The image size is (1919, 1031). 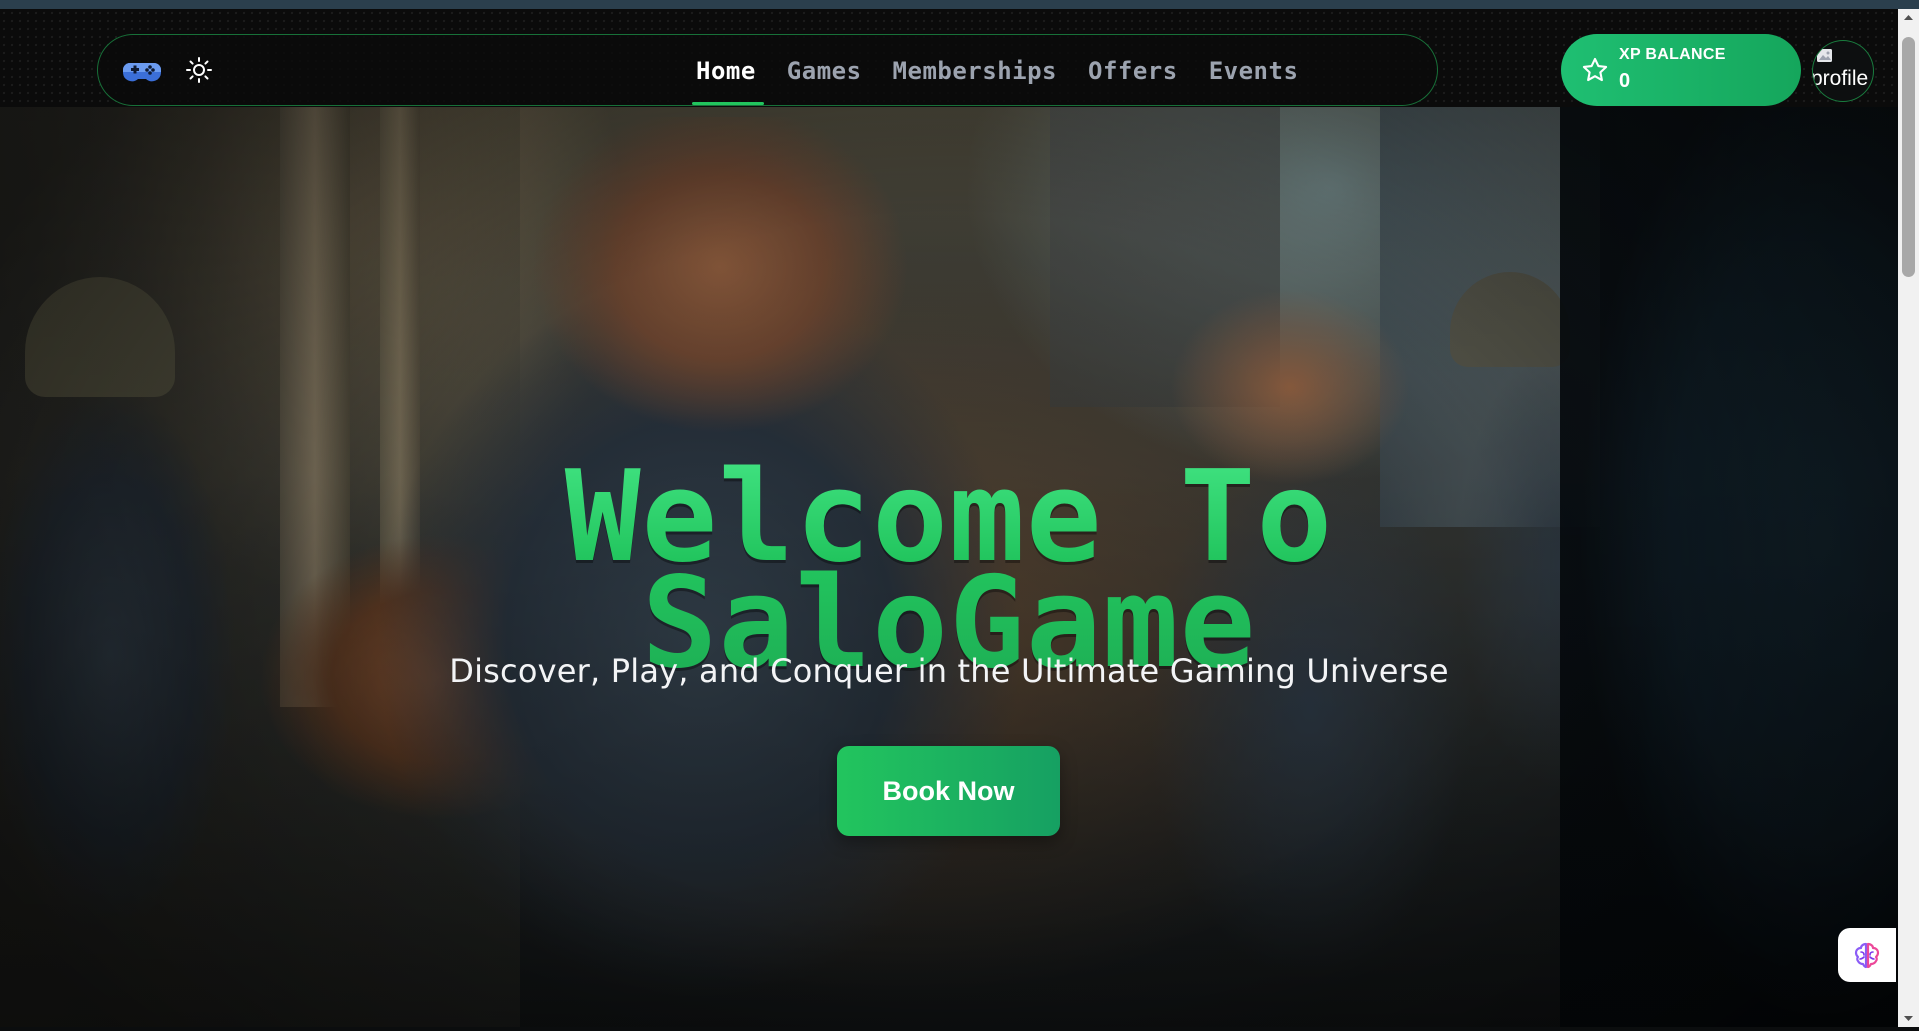 What do you see at coordinates (1625, 81) in the screenshot?
I see `xp-balance-value: 0` at bounding box center [1625, 81].